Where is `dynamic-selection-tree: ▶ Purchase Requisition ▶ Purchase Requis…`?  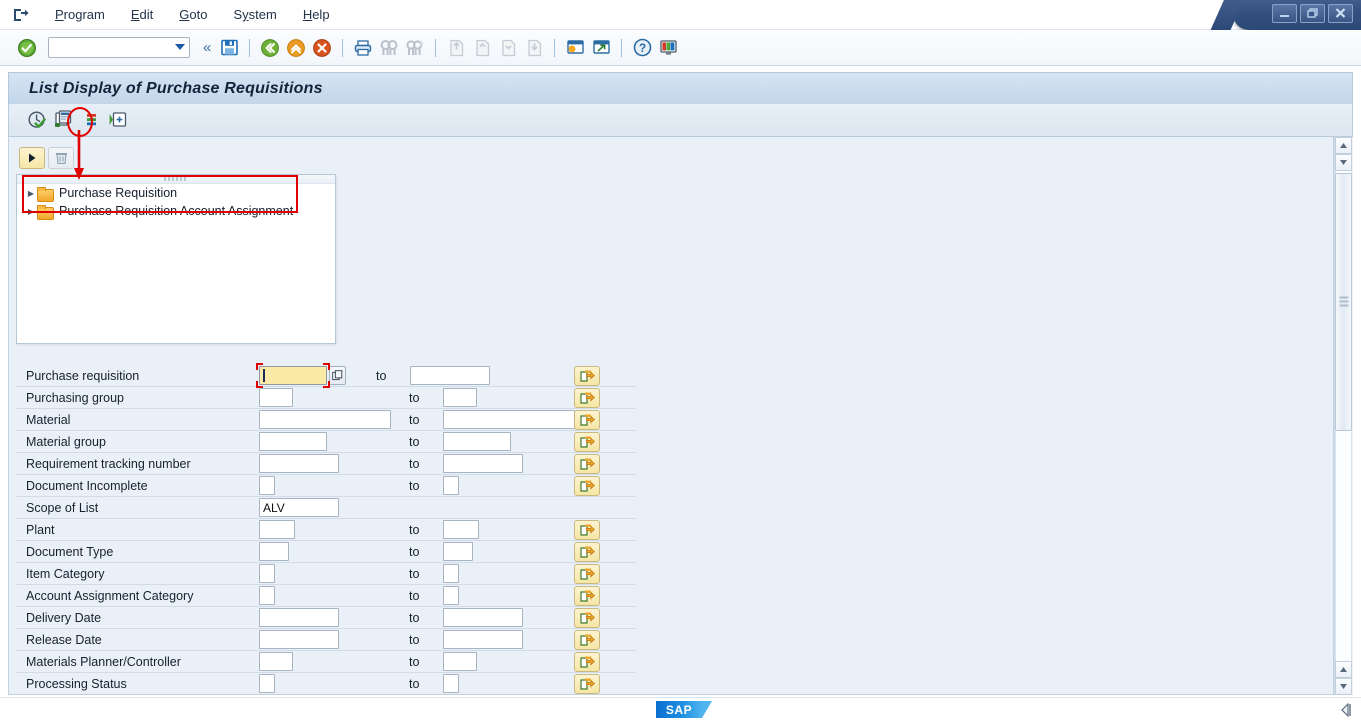
dynamic-selection-tree: ▶ Purchase Requisition ▶ Purchase Requis… is located at coordinates (176, 259).